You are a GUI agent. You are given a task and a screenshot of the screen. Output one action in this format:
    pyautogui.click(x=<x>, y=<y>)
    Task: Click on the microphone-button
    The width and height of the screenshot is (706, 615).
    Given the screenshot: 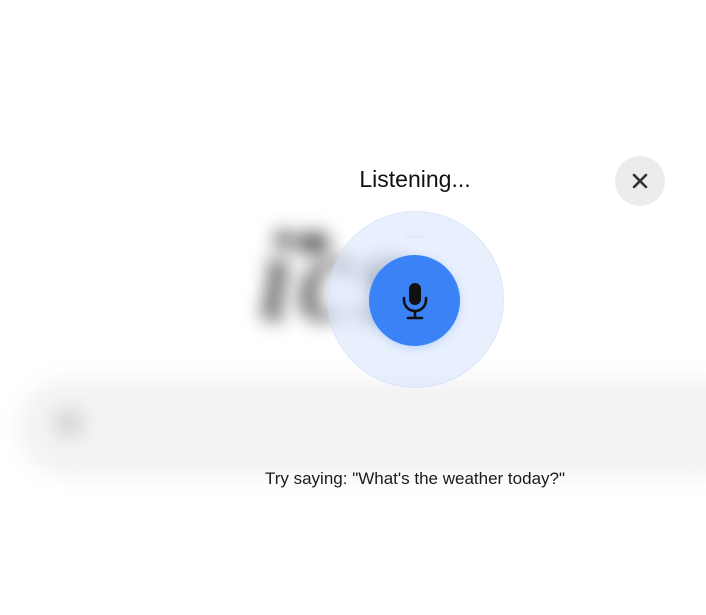 What is the action you would take?
    pyautogui.click(x=414, y=300)
    